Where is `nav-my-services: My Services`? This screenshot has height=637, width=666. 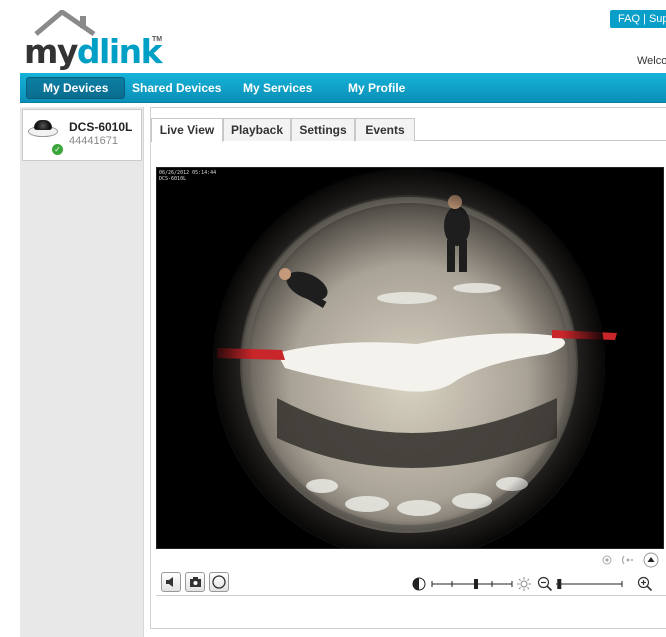
nav-my-services: My Services is located at coordinates (277, 88).